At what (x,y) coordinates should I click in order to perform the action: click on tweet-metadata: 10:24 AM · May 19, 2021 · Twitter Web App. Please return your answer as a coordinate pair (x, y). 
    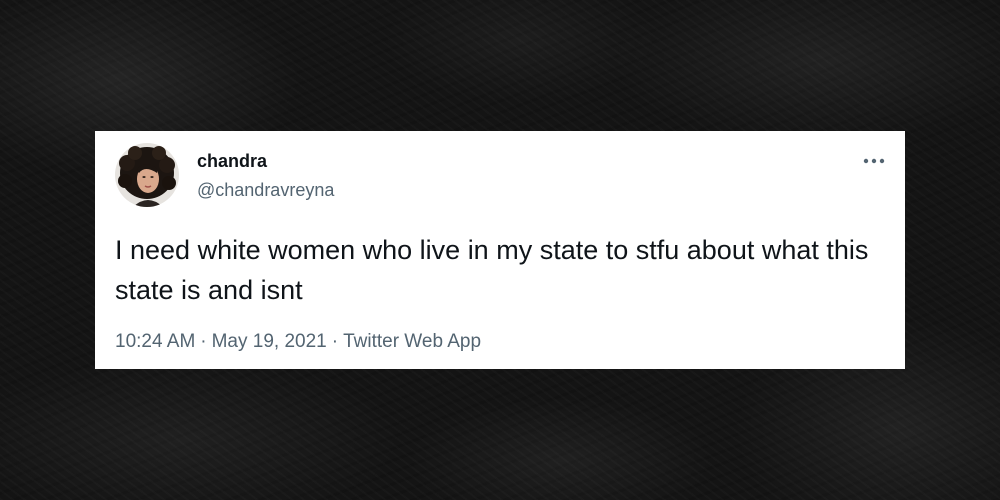
    Looking at the image, I should click on (298, 342).